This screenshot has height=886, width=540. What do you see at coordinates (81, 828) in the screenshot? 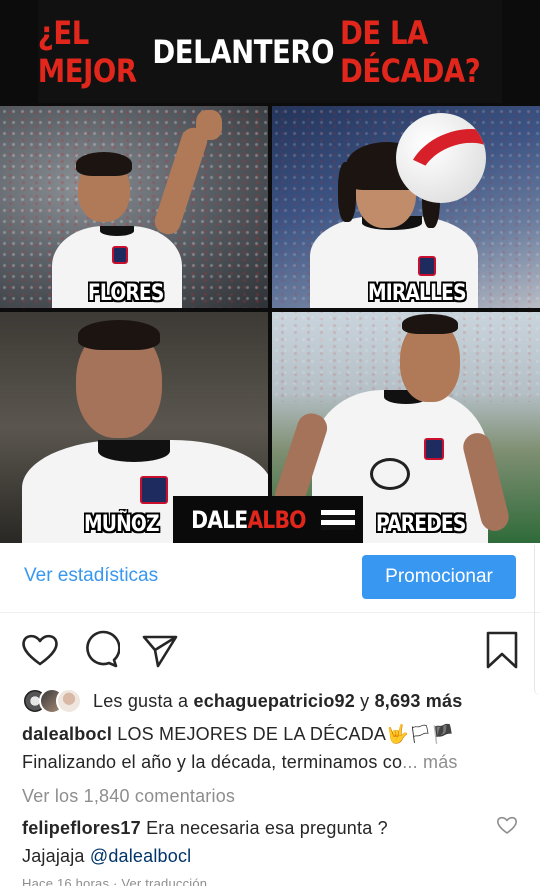
I see `comment-username: felipeflores17` at bounding box center [81, 828].